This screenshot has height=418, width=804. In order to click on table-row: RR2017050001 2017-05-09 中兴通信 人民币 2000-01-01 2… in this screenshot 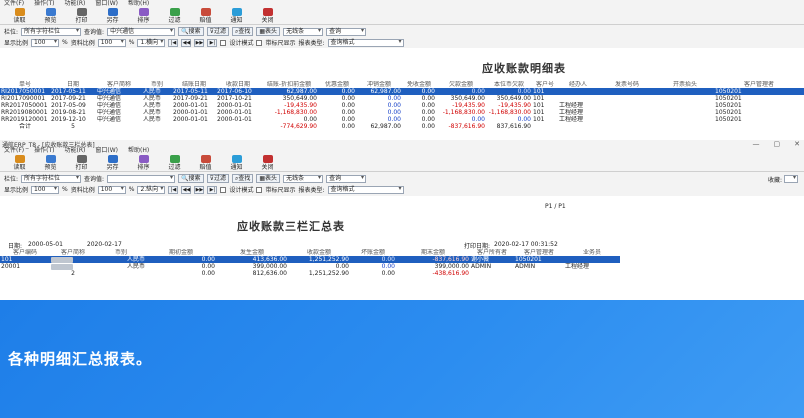, I will do `click(402, 105)`.